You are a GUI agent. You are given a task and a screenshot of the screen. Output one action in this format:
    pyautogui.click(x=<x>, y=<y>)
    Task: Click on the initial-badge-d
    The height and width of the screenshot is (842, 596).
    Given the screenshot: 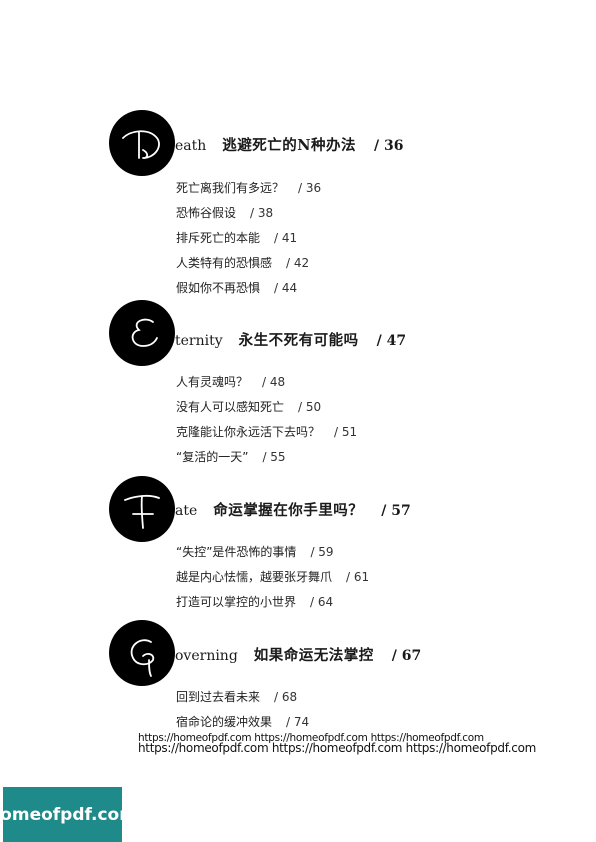 What is the action you would take?
    pyautogui.click(x=142, y=143)
    